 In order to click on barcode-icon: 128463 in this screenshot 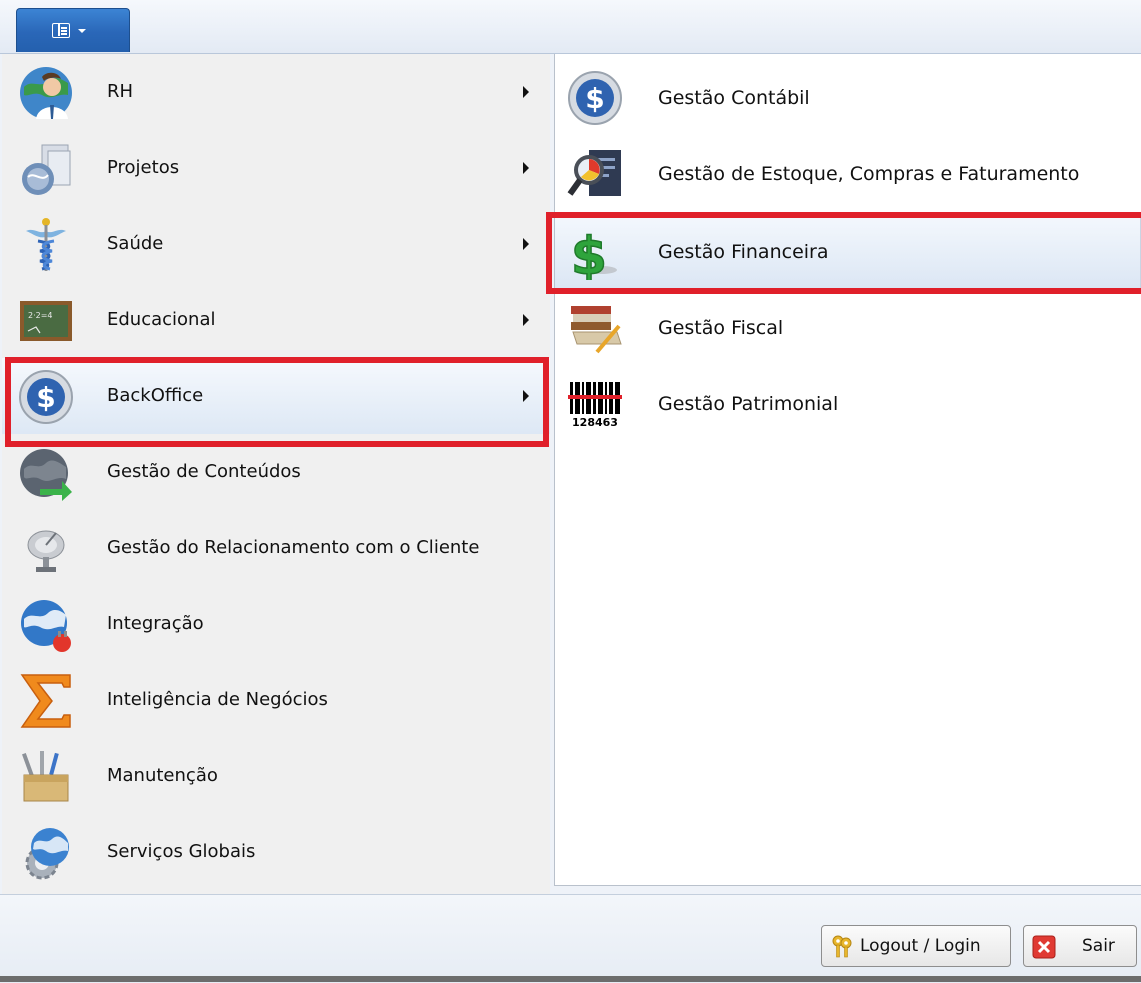, I will do `click(595, 404)`.